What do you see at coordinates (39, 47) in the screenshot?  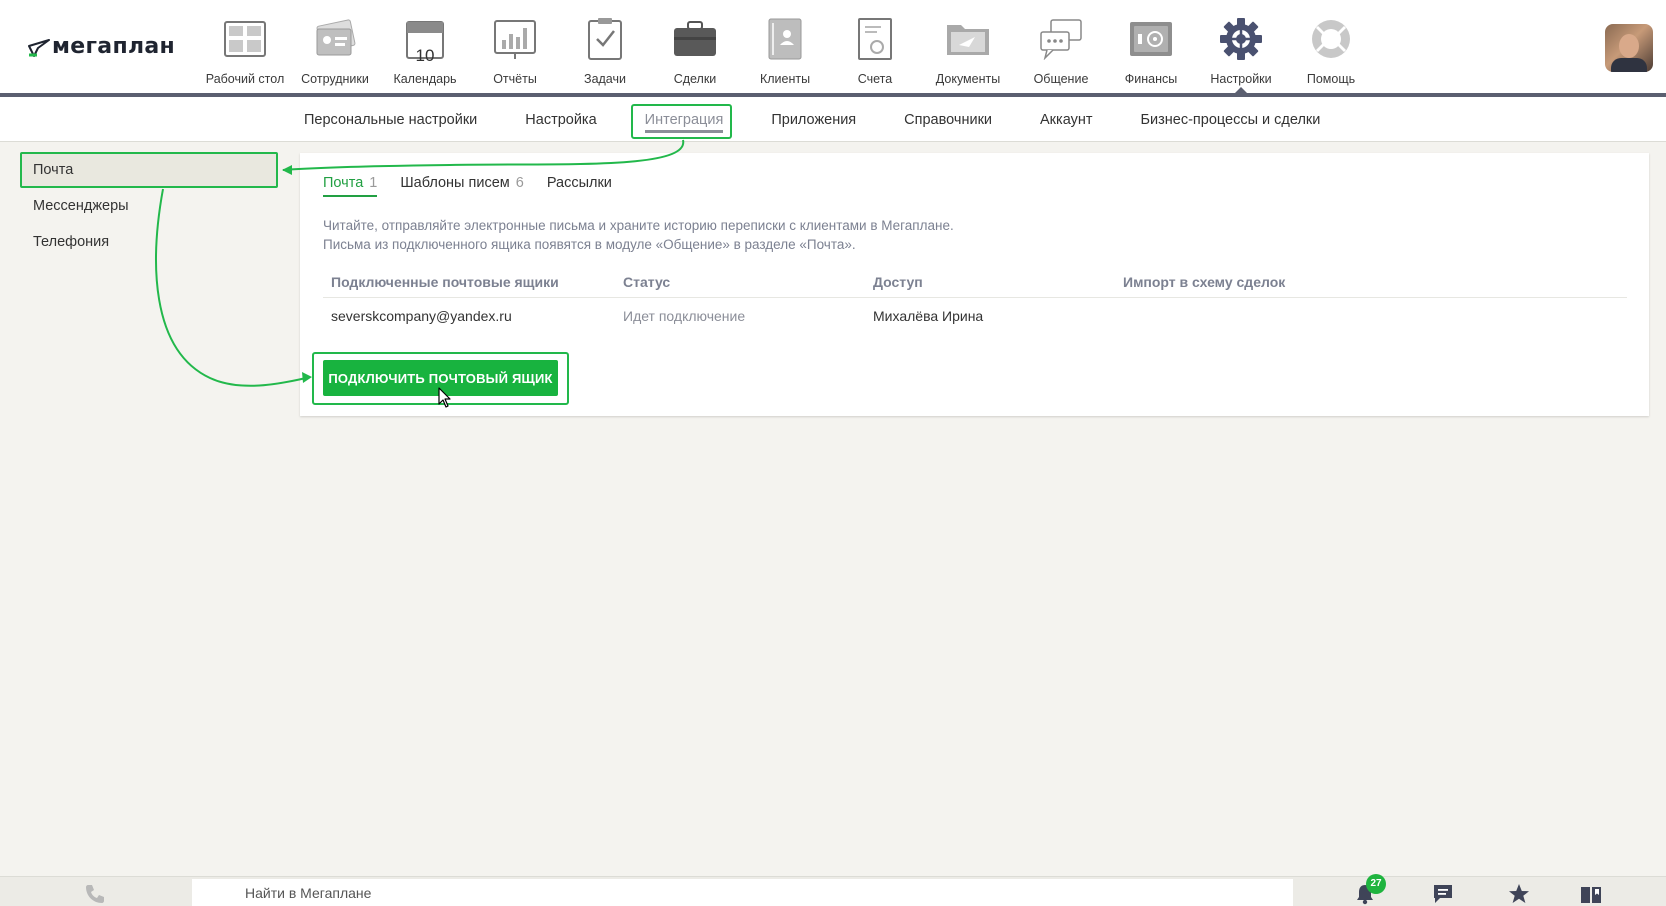 I see `logo-mark-icon` at bounding box center [39, 47].